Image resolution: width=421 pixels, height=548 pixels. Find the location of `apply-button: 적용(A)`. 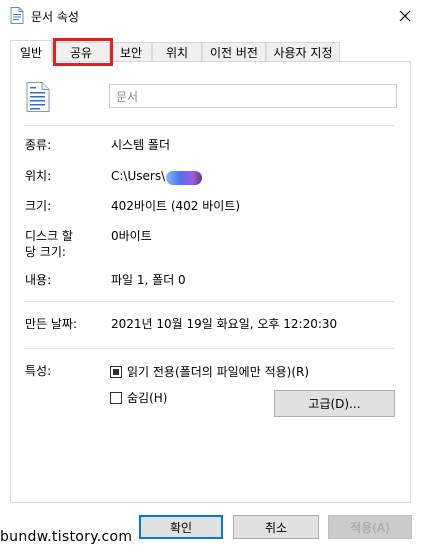

apply-button: 적용(A) is located at coordinates (370, 527).